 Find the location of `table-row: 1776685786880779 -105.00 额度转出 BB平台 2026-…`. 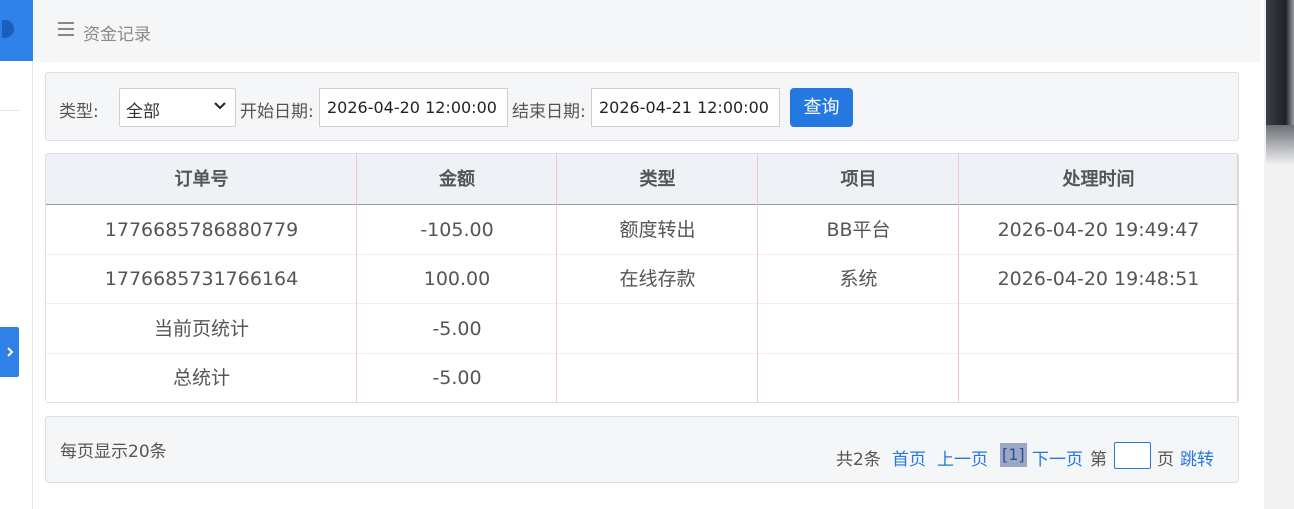

table-row: 1776685786880779 -105.00 额度转出 BB平台 2026-… is located at coordinates (642, 230).